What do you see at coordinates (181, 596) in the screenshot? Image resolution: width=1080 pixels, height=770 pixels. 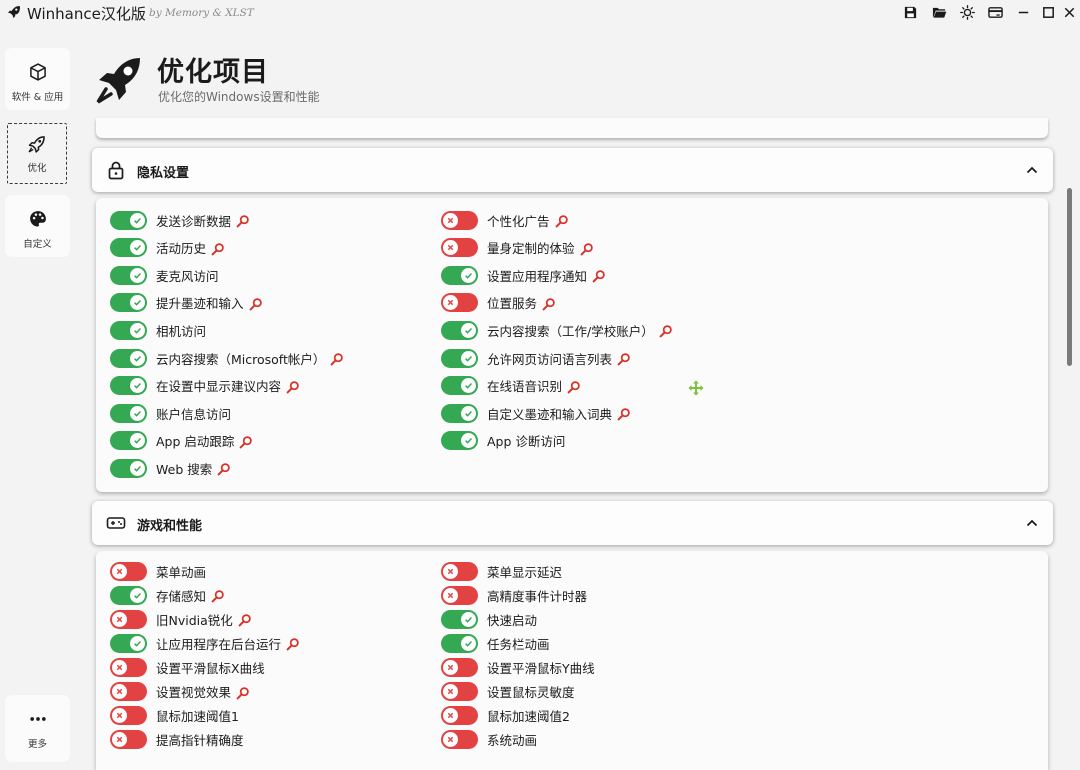 I see `setting-label: 存储感知` at bounding box center [181, 596].